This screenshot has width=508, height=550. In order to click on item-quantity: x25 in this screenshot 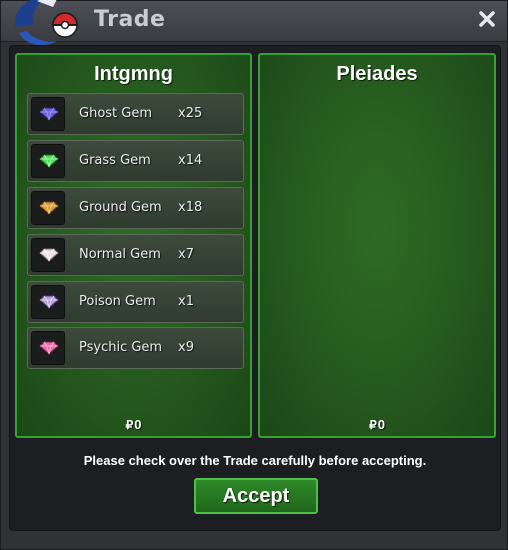, I will do `click(190, 113)`.